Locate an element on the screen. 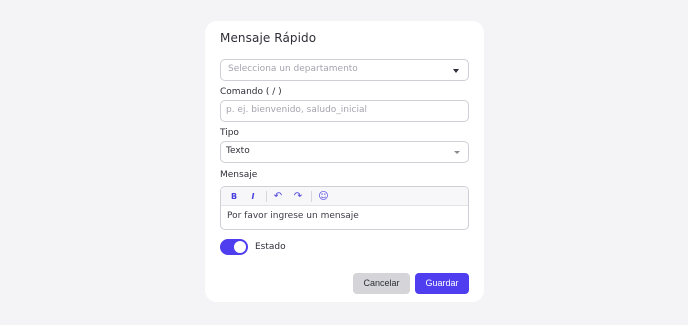 This screenshot has height=325, width=688. command-input: p. ej. bienvenido, saludo_inicial is located at coordinates (344, 111).